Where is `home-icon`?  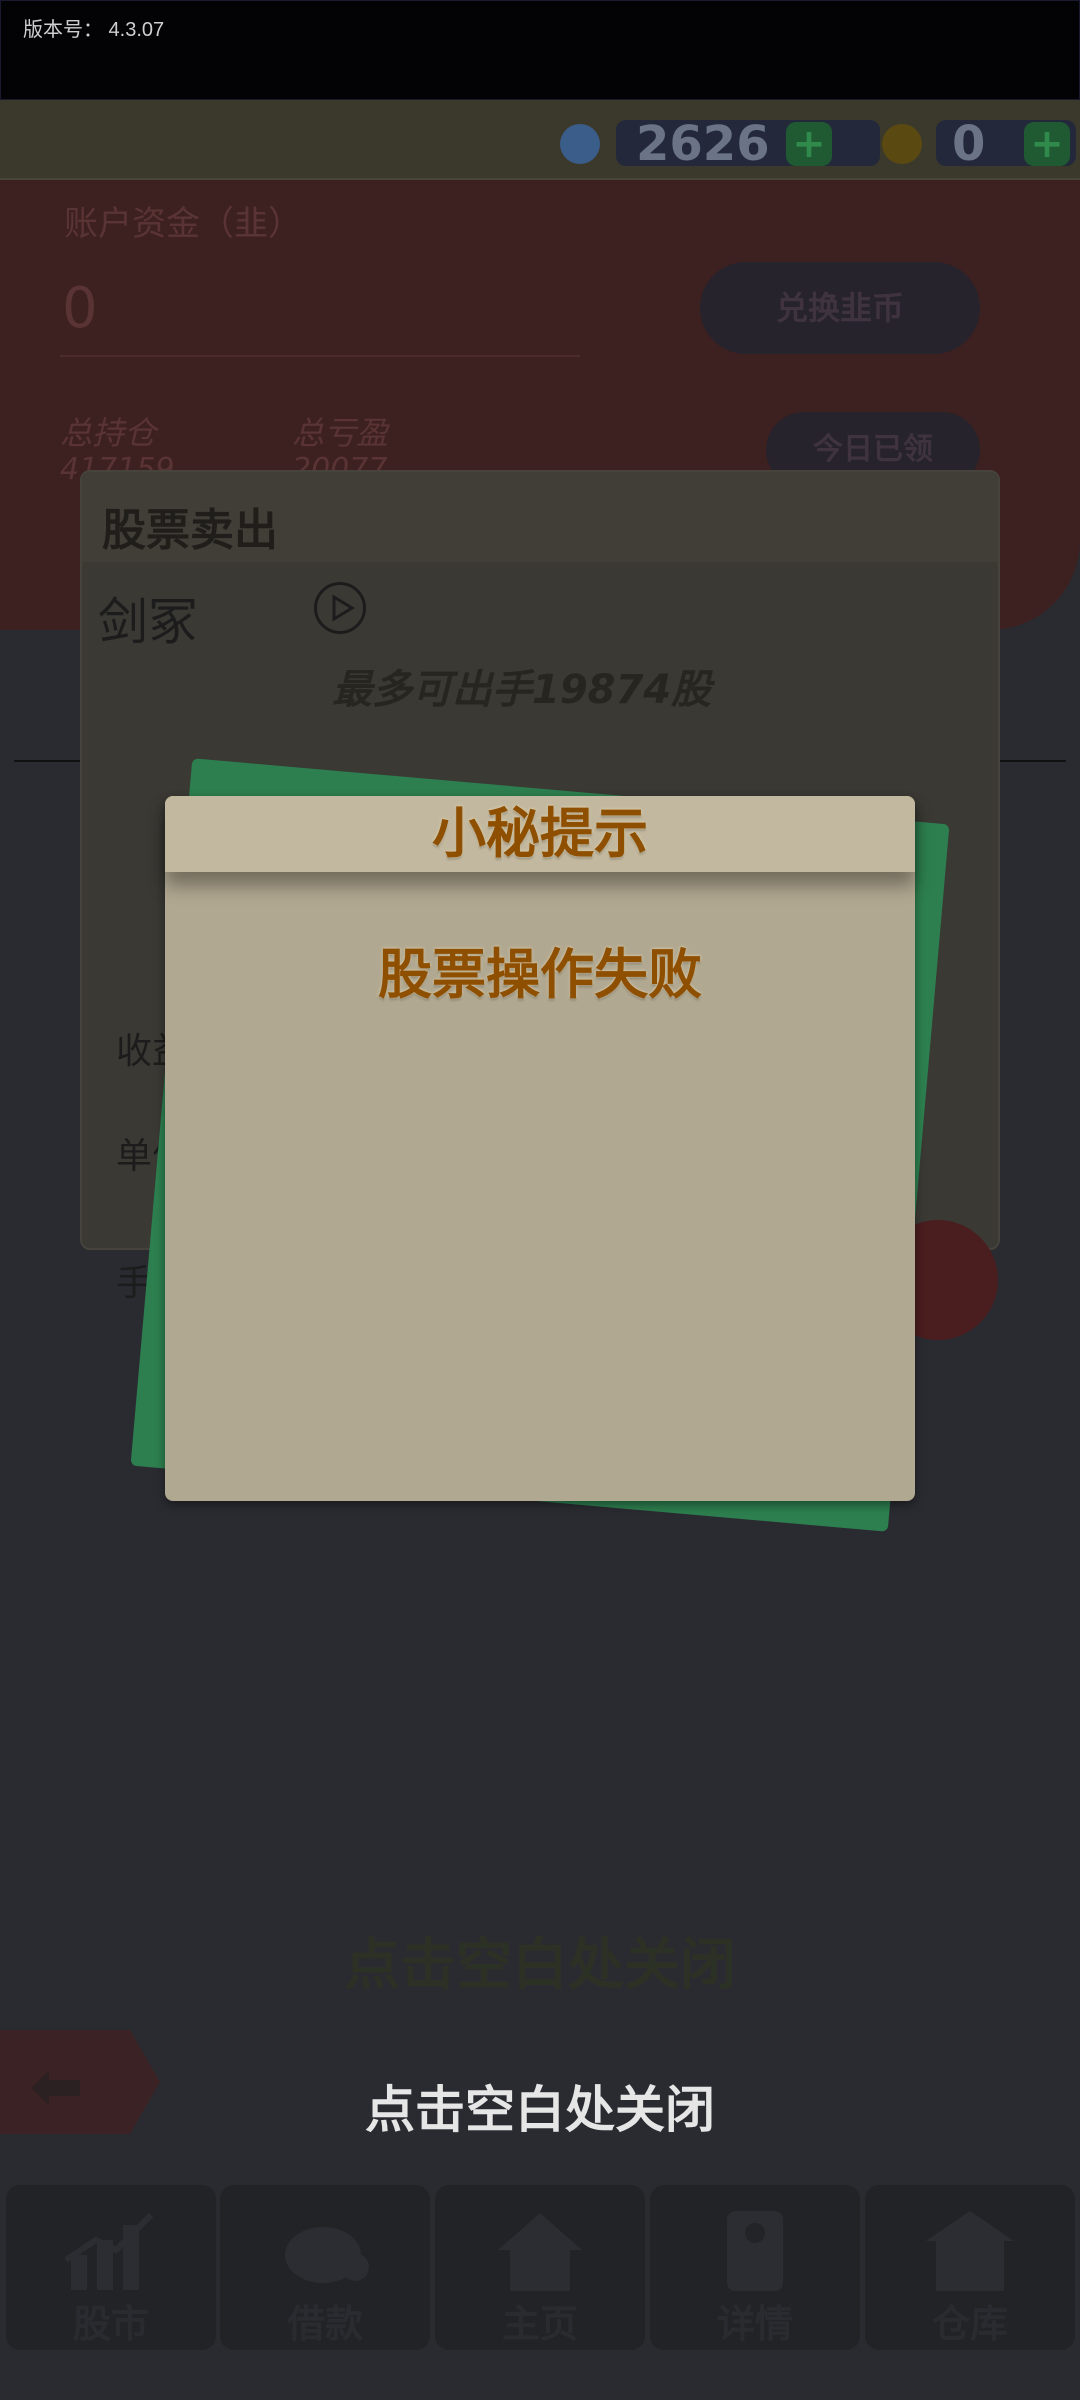 home-icon is located at coordinates (540, 2252).